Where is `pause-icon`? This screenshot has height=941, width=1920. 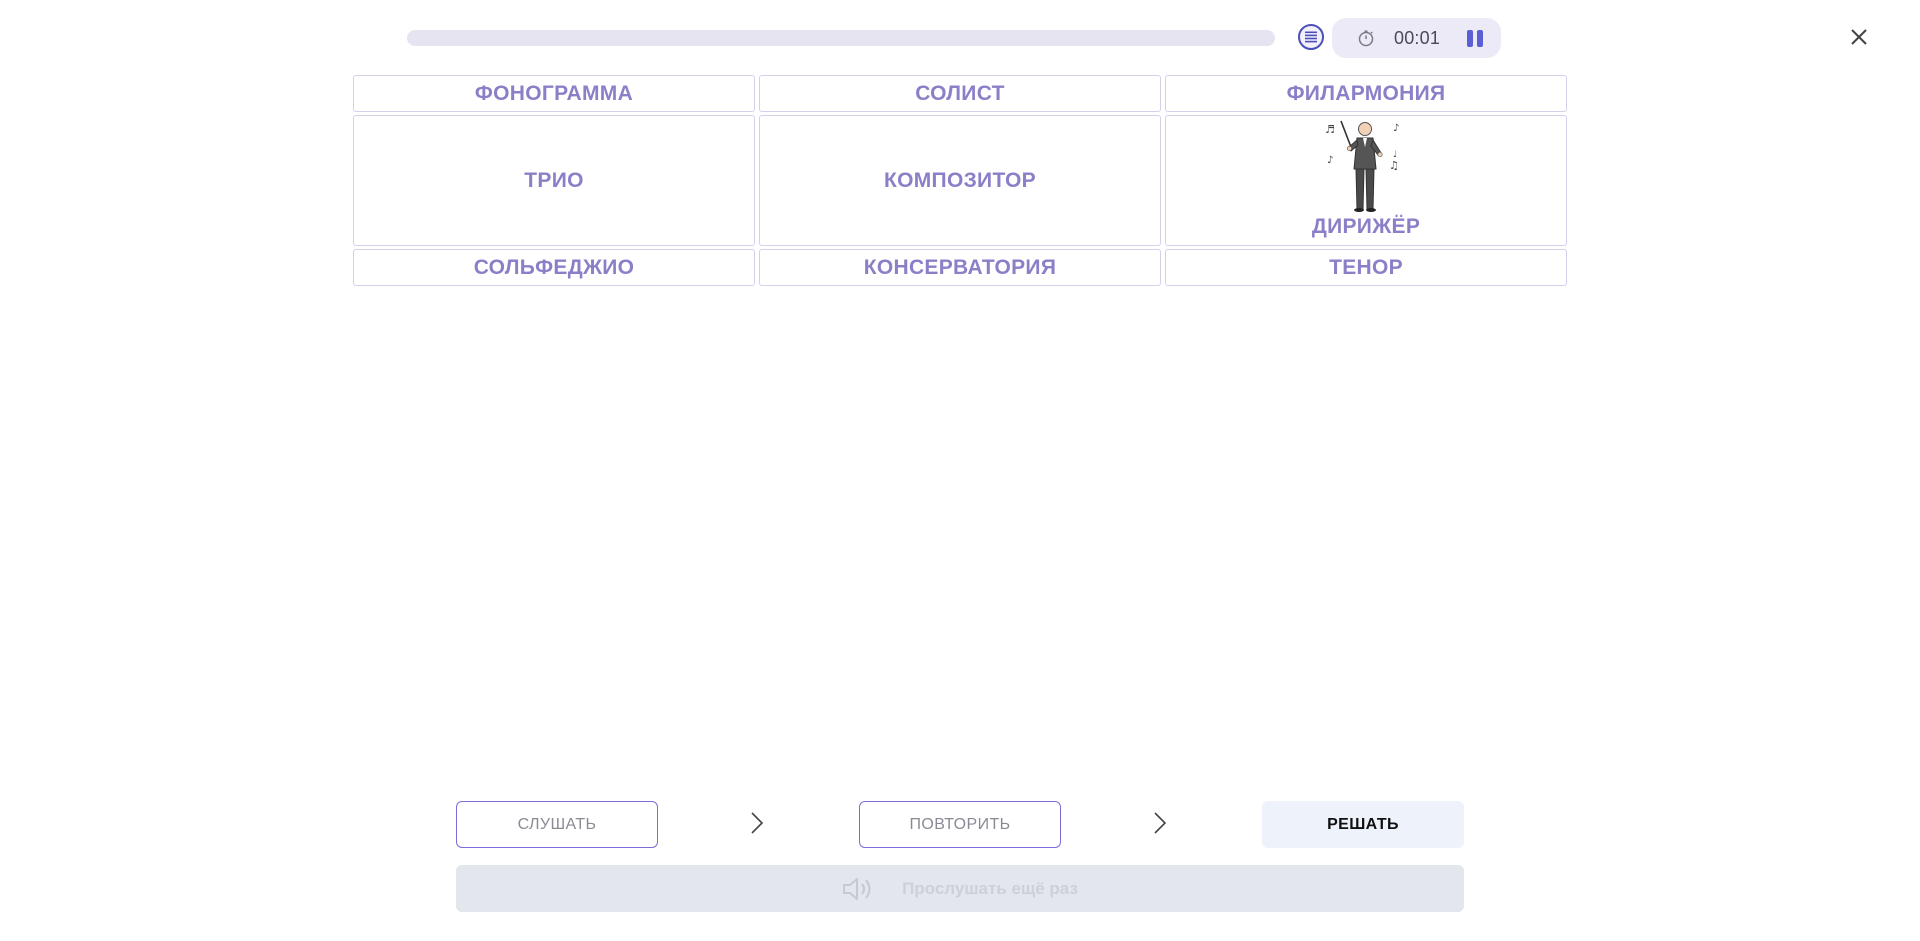 pause-icon is located at coordinates (1470, 38).